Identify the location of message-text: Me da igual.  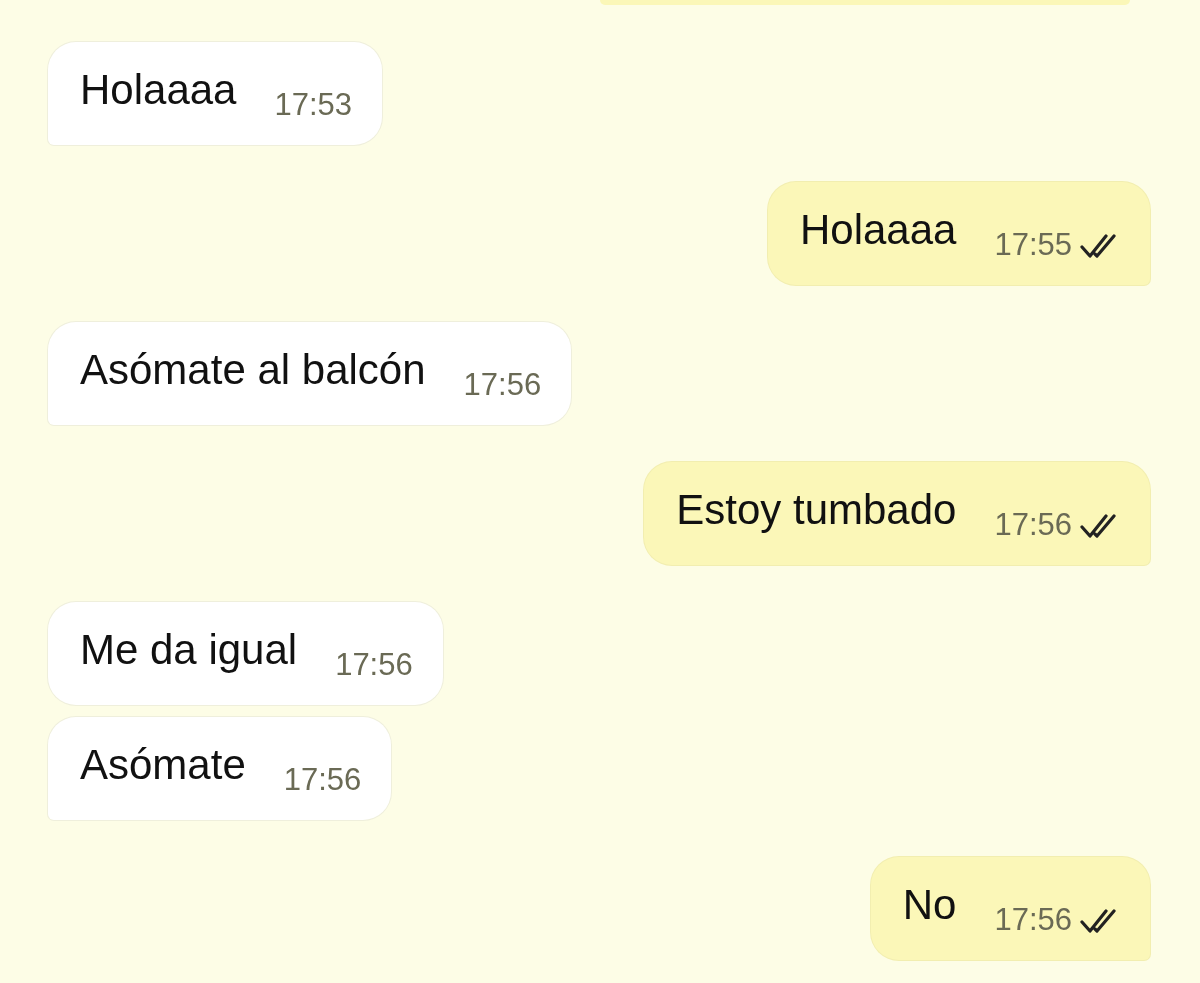
(189, 649).